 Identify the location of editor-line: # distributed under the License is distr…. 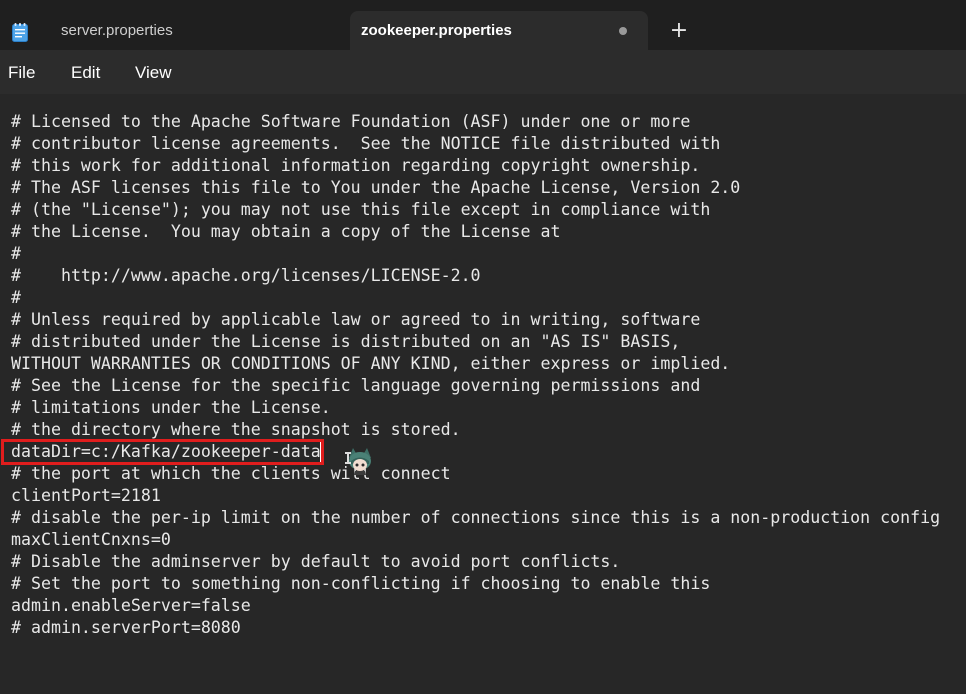
(345, 342).